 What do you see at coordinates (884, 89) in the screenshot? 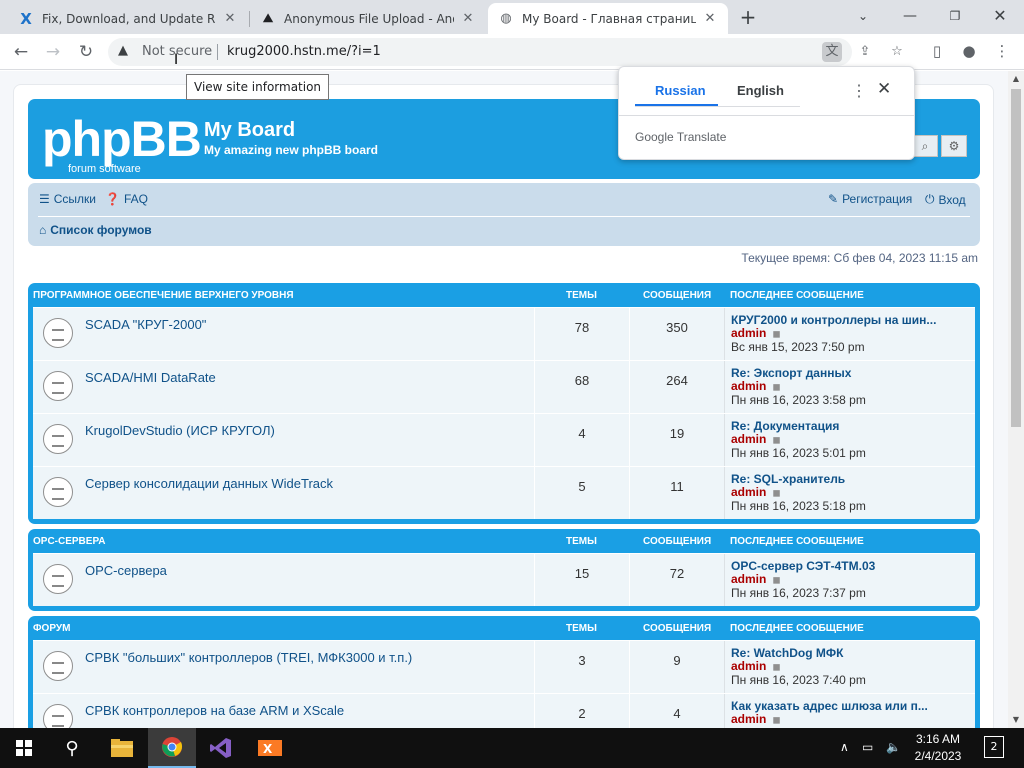
I see `close-icon: ✕` at bounding box center [884, 89].